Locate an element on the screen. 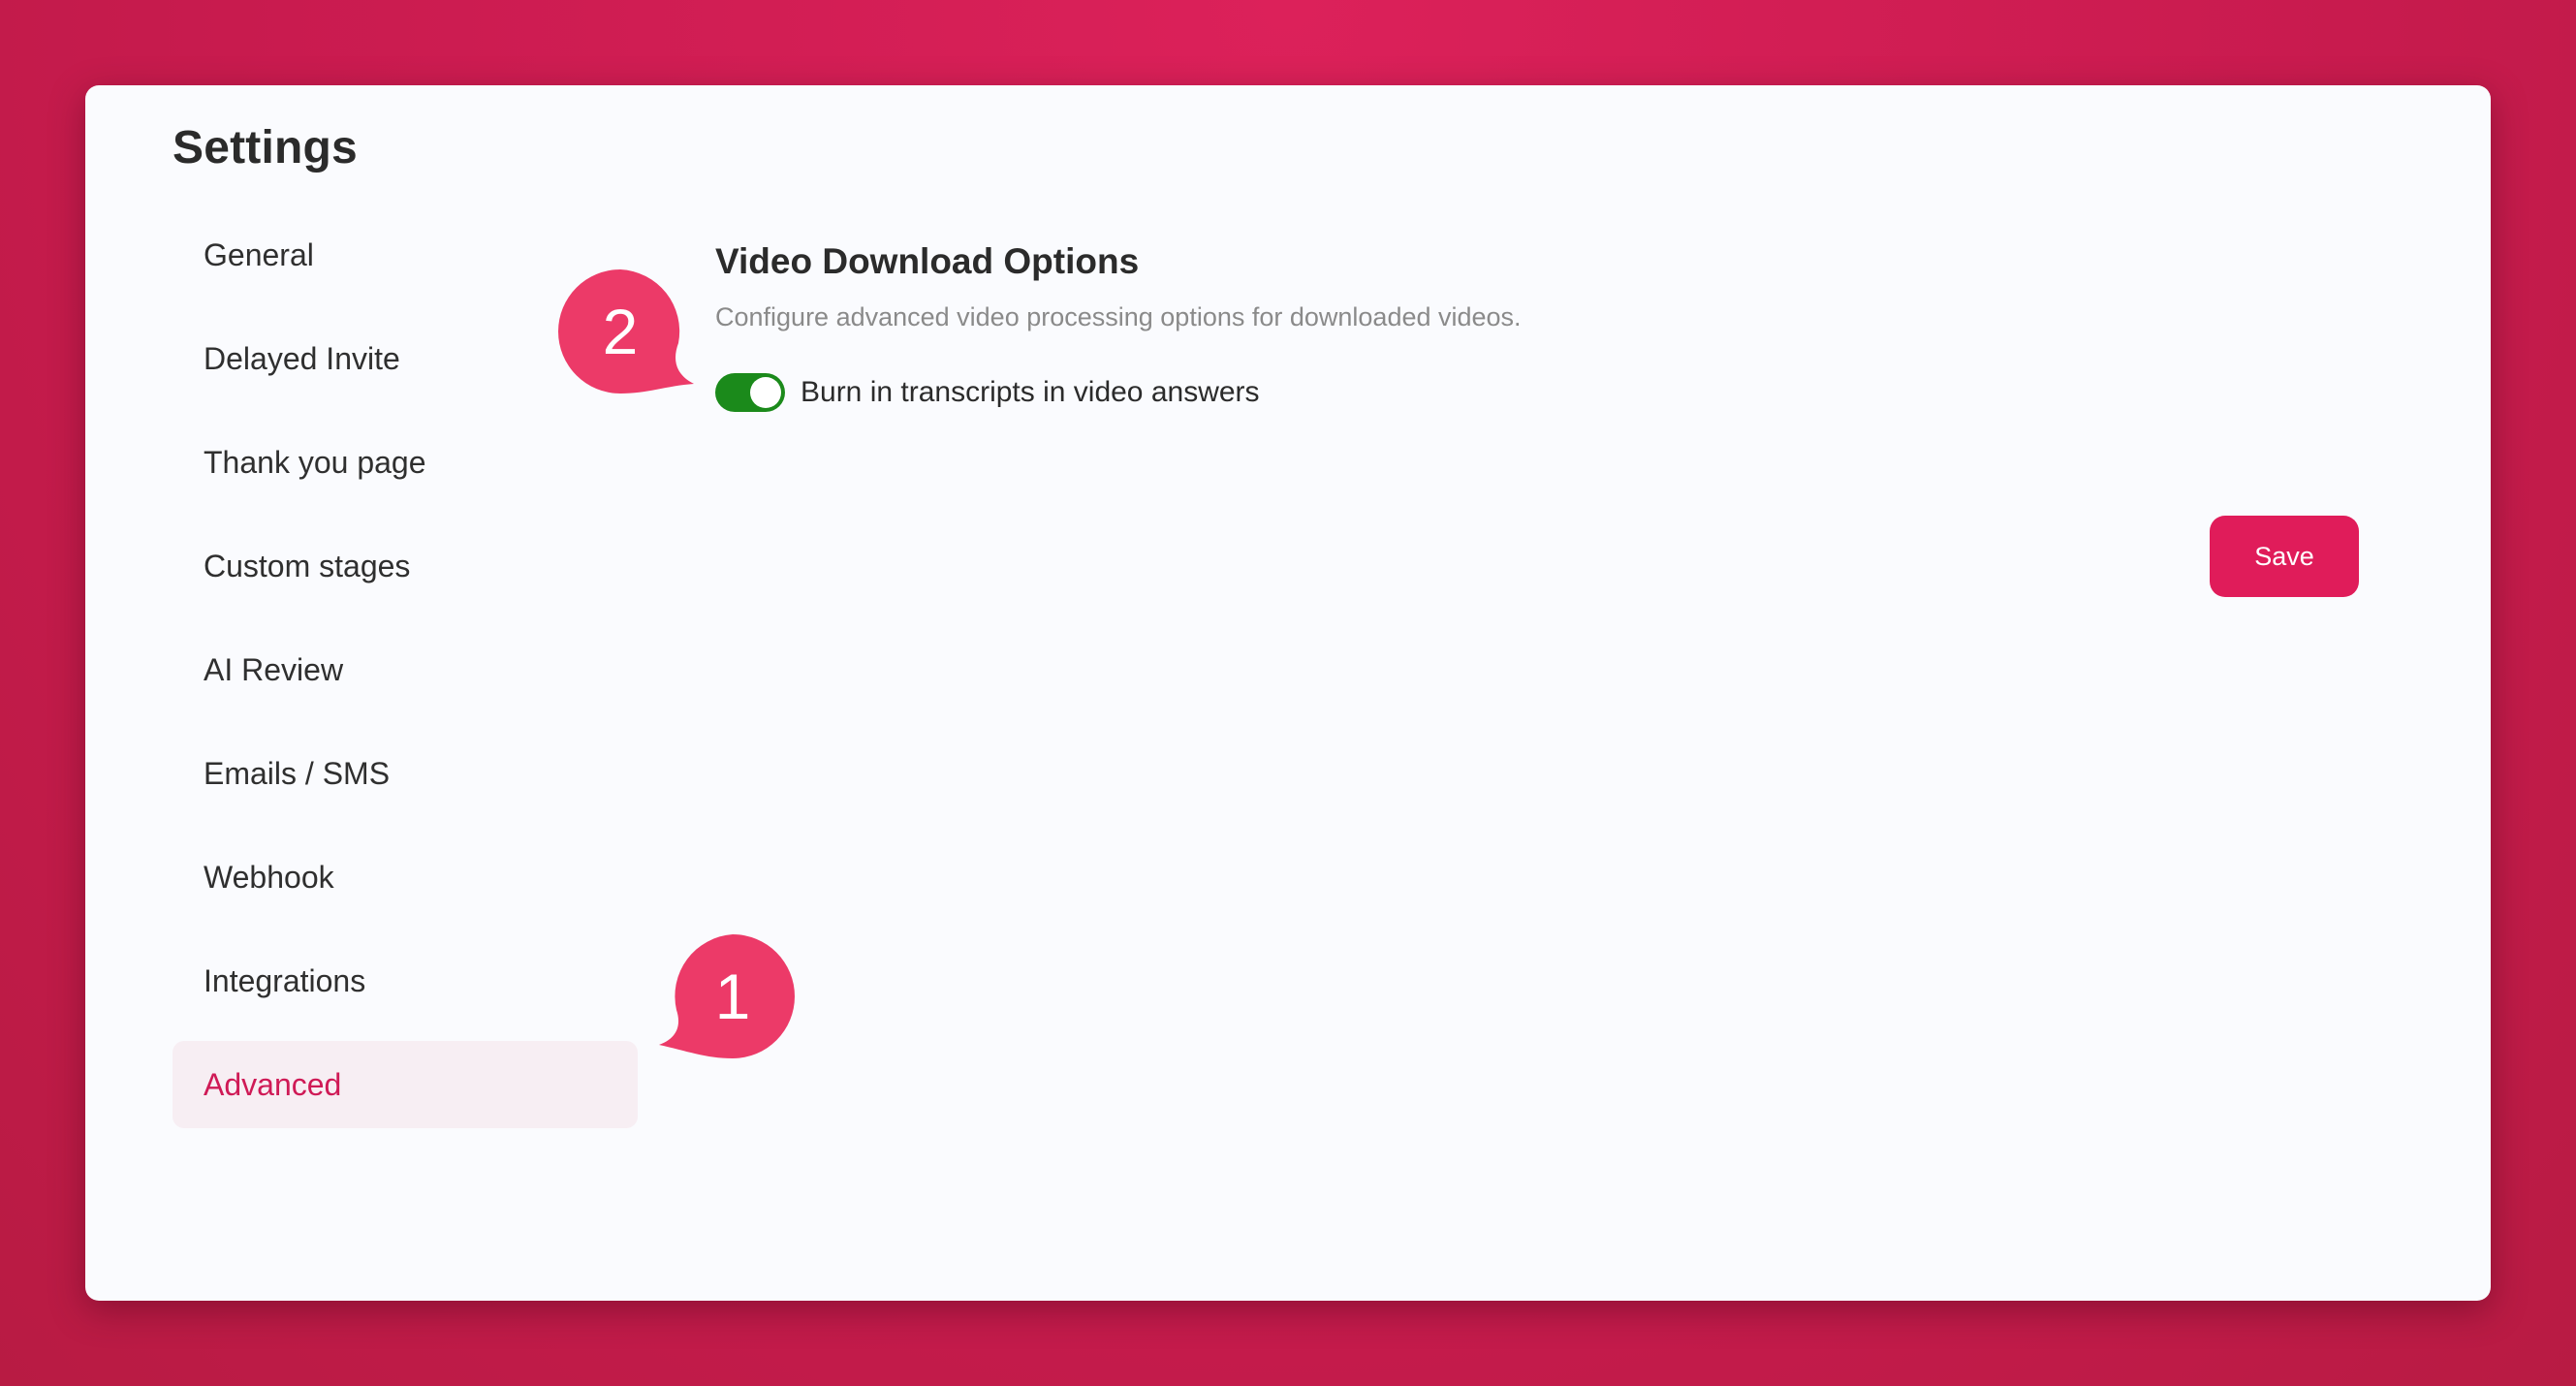 The width and height of the screenshot is (2576, 1386). nav-item-custom-stages: Custom stages is located at coordinates (405, 566).